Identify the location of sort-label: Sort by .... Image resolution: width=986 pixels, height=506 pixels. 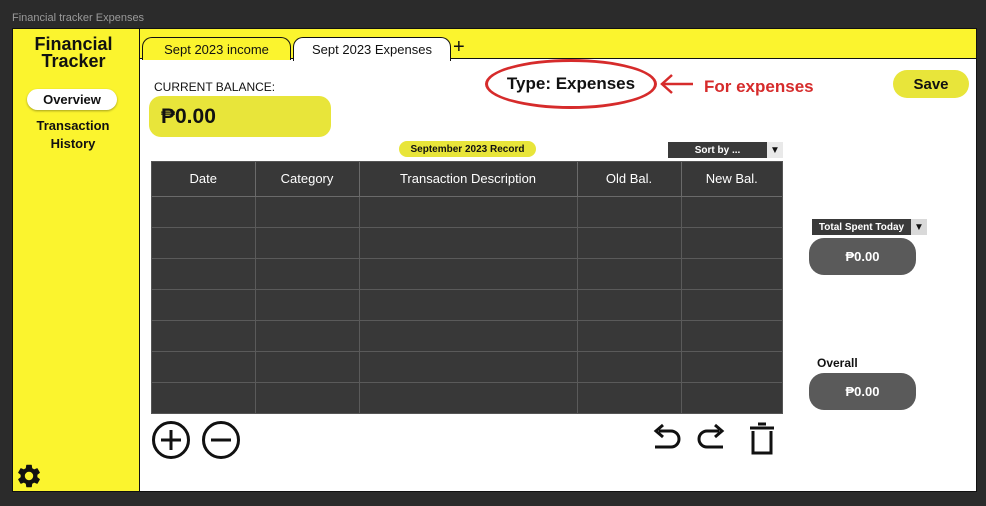
(717, 150).